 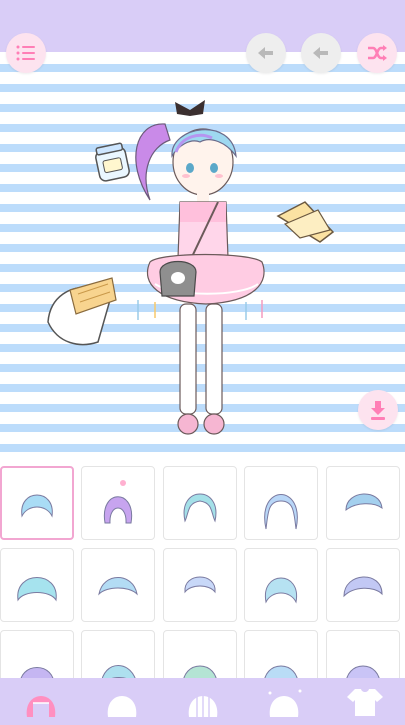 I want to click on download-icon, so click(x=378, y=410).